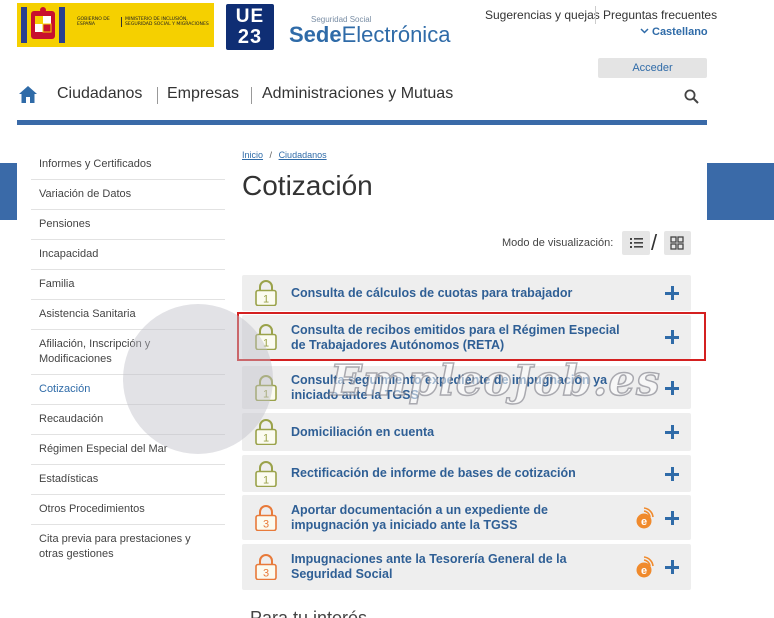 The image size is (774, 618). What do you see at coordinates (315, 34) in the screenshot?
I see `sede-strong: Sede` at bounding box center [315, 34].